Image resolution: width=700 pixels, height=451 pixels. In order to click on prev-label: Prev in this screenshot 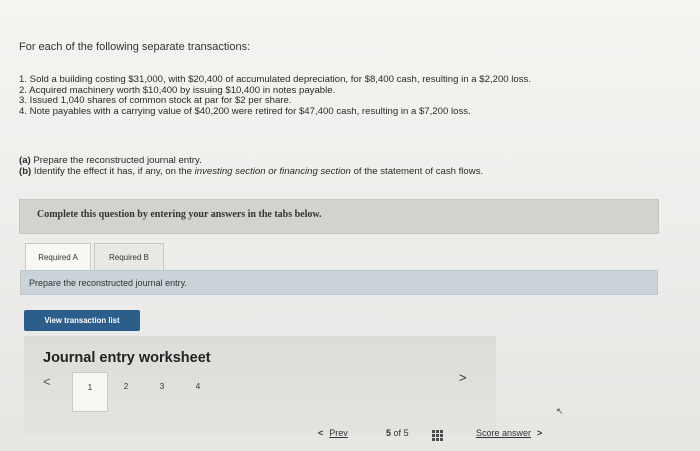, I will do `click(338, 433)`.